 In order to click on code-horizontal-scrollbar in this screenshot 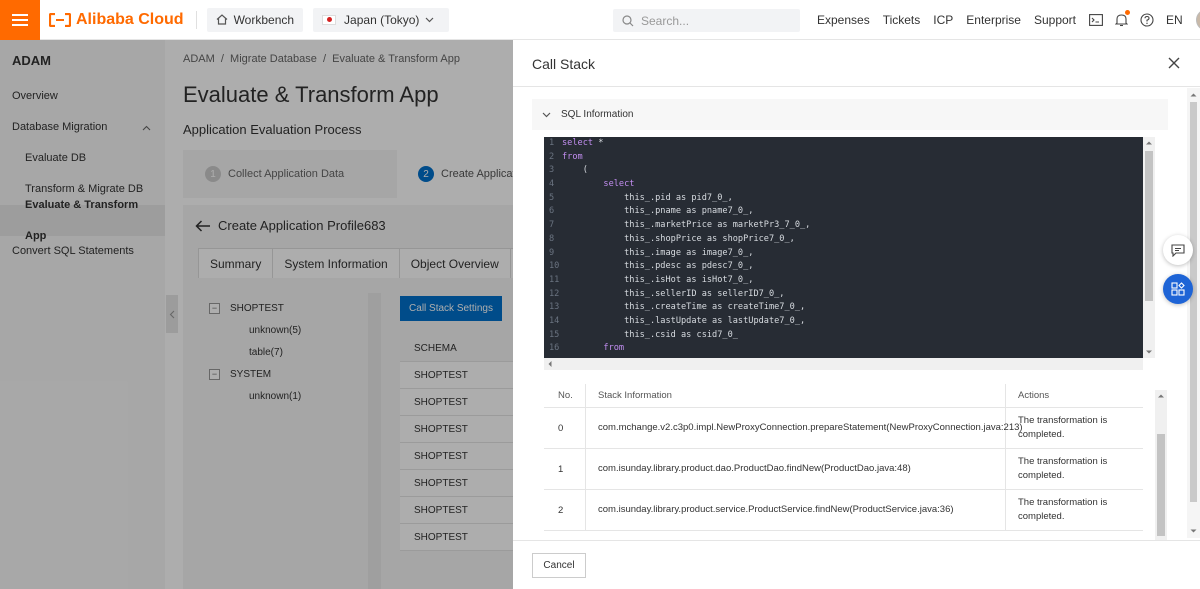, I will do `click(843, 364)`.